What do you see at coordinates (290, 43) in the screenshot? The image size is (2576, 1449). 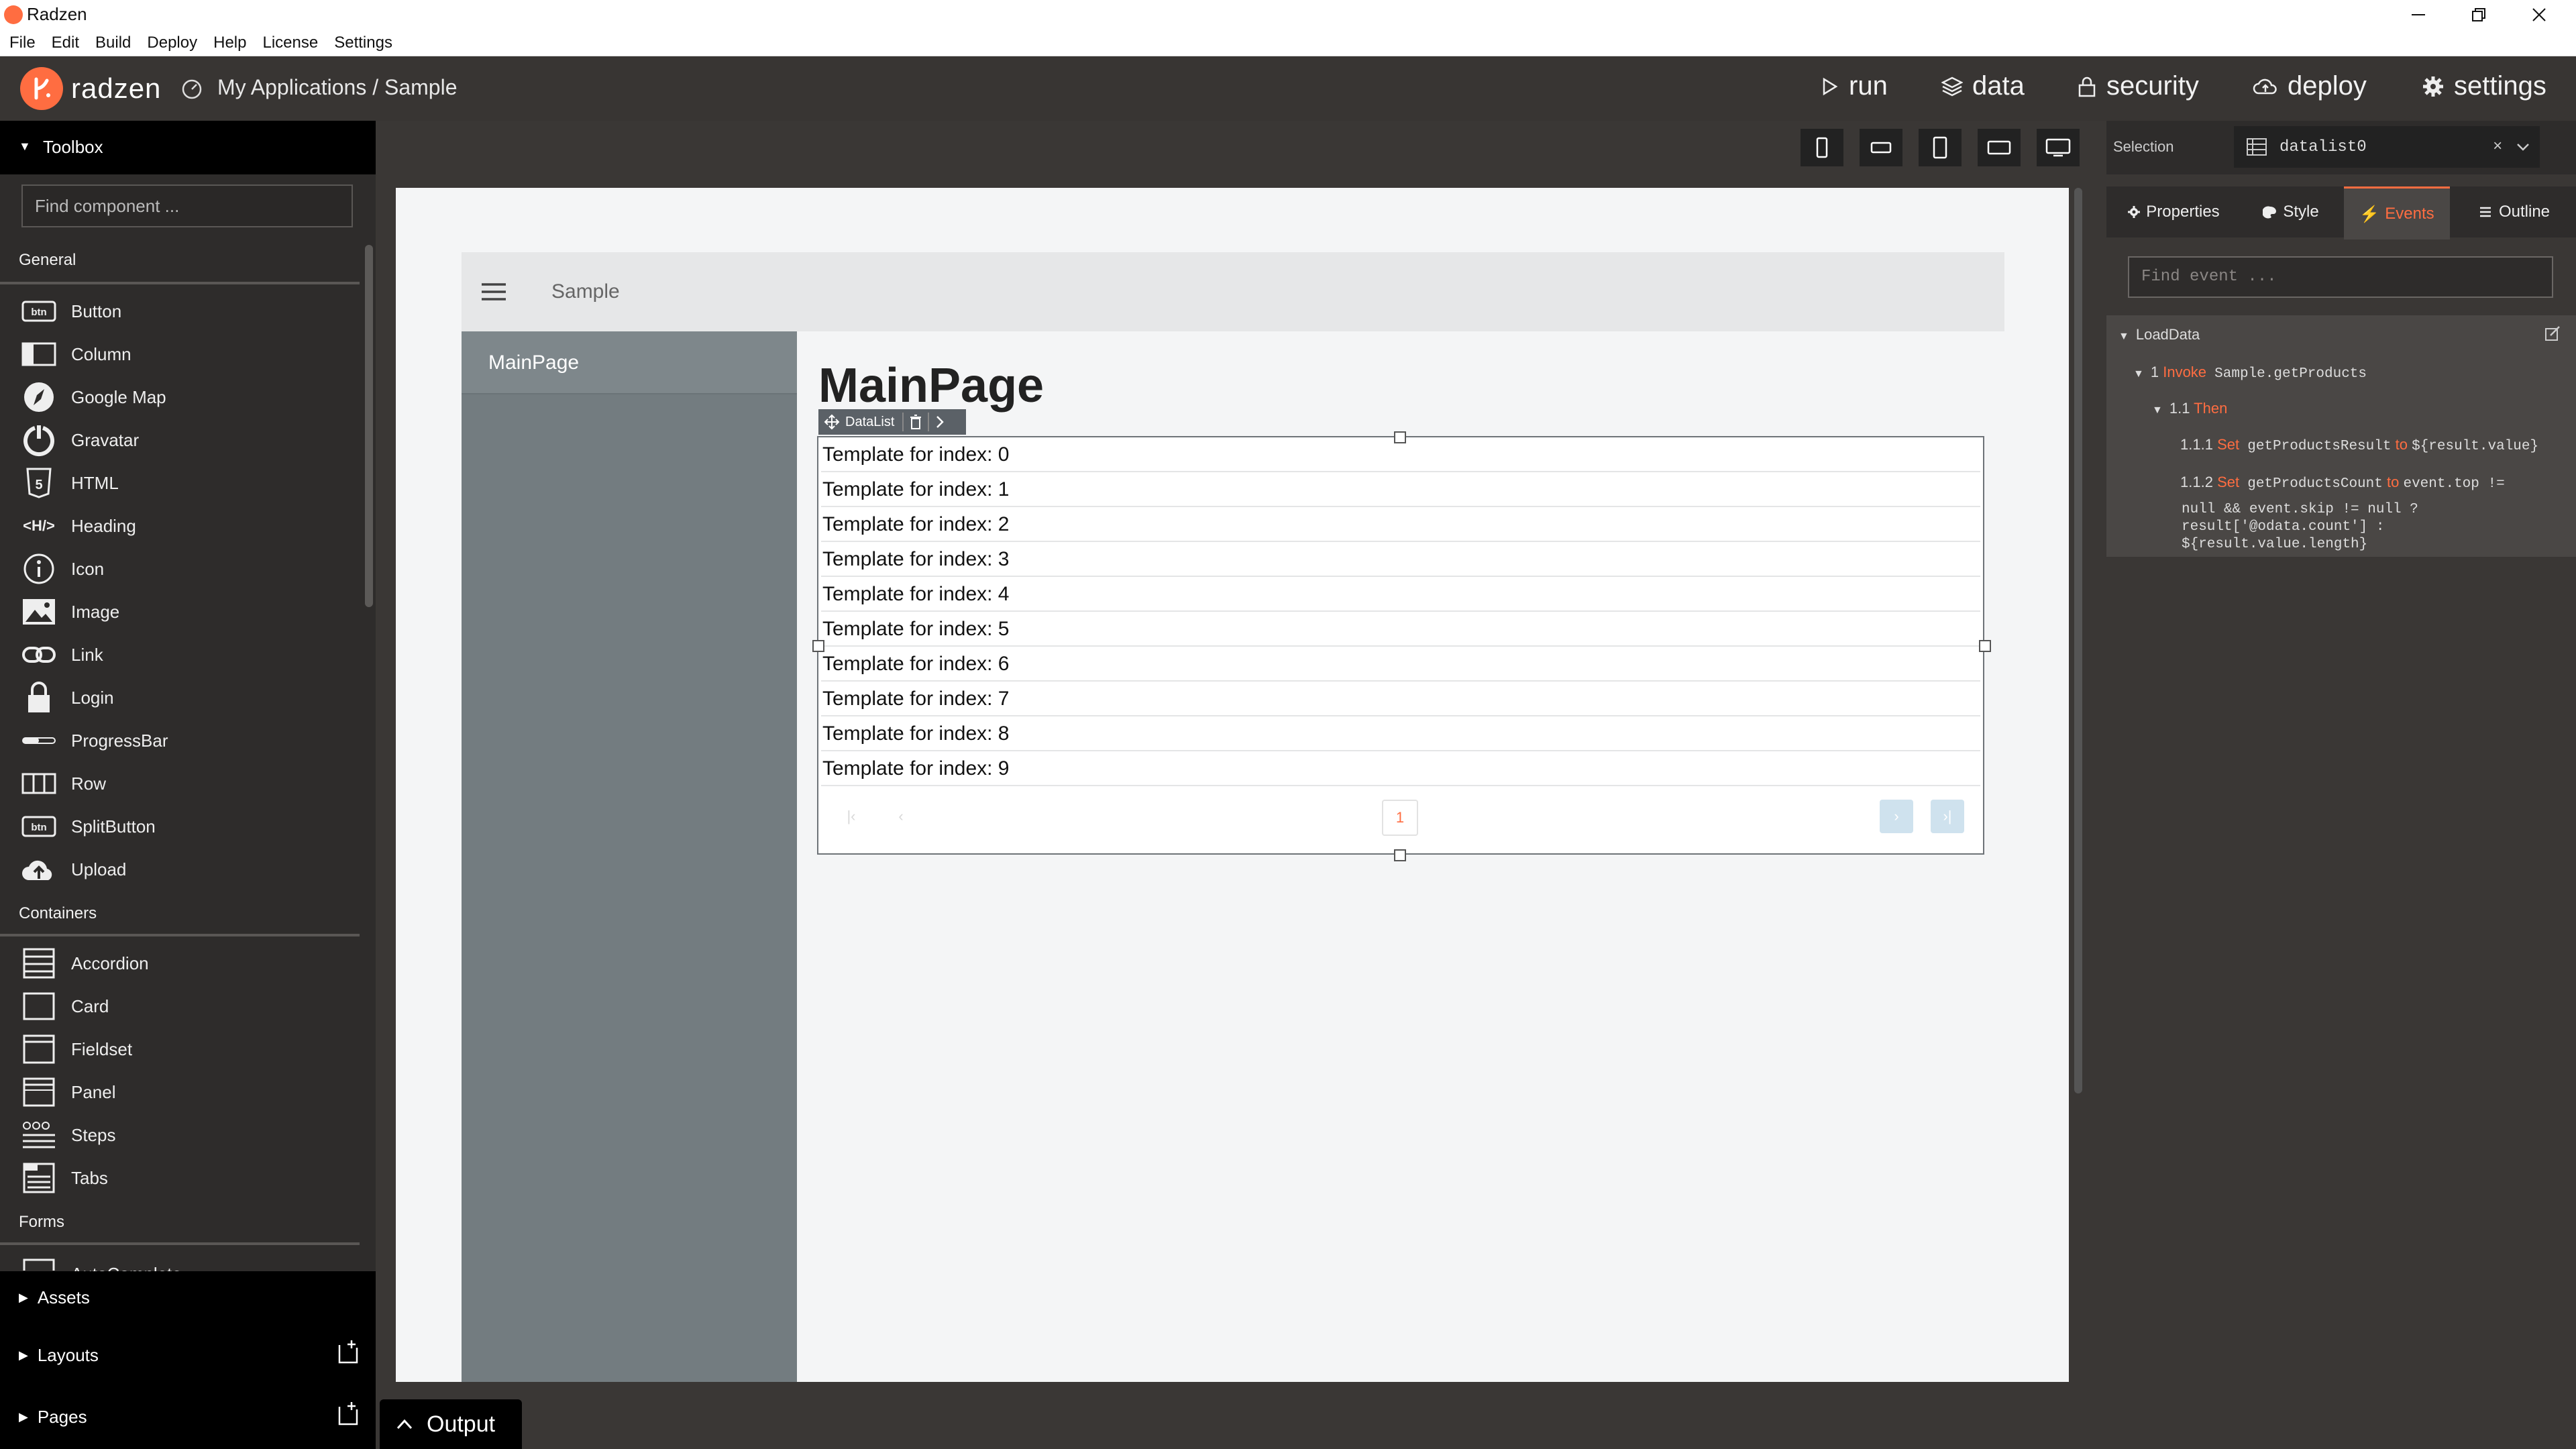 I see `menu-license: License` at bounding box center [290, 43].